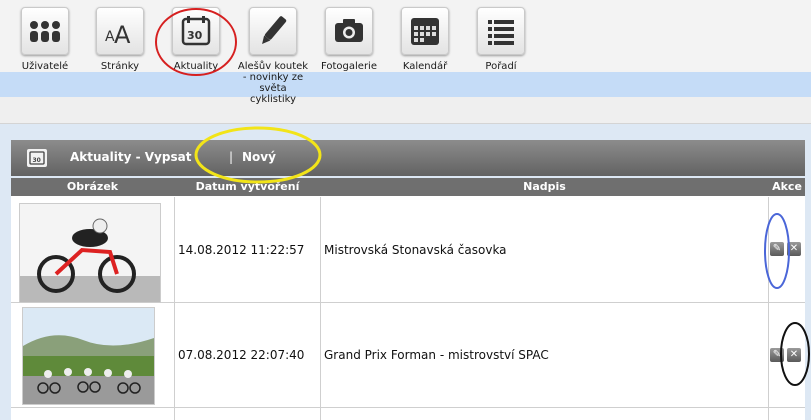  Describe the element at coordinates (501, 66) in the screenshot. I see `nav-label-ranking: Pořadí` at that location.